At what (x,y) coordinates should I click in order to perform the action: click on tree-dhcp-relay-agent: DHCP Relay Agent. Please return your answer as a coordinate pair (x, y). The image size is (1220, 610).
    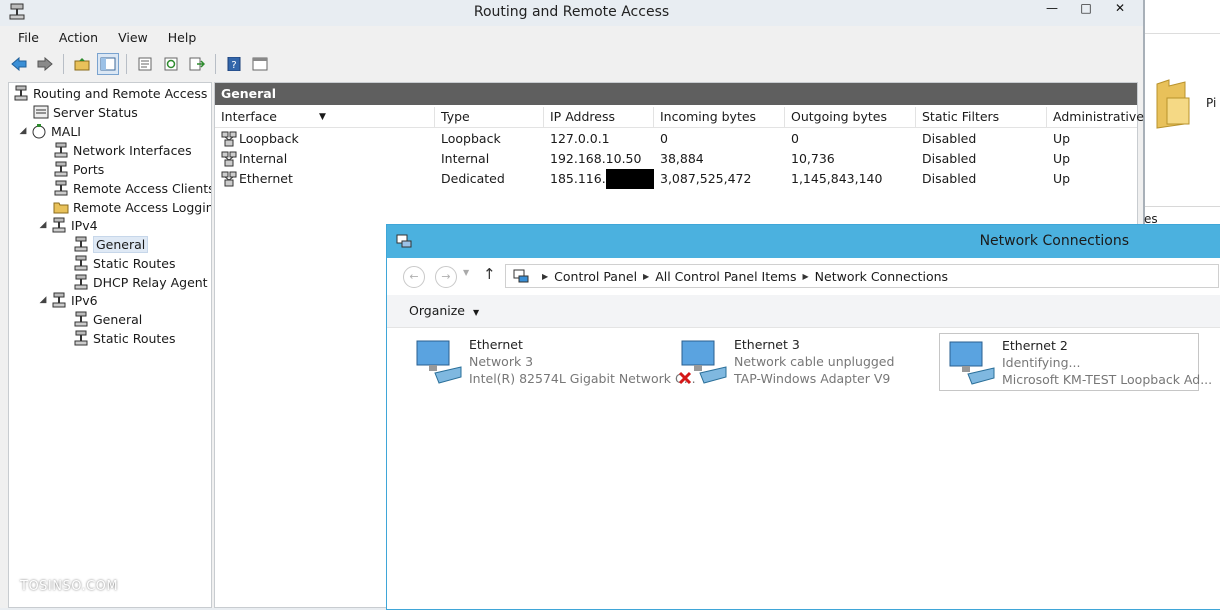
    Looking at the image, I should click on (140, 282).